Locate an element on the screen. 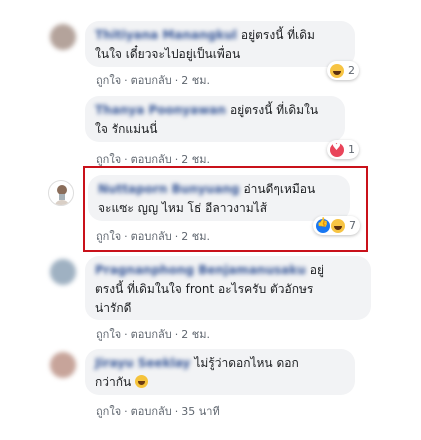  love-icon is located at coordinates (337, 149).